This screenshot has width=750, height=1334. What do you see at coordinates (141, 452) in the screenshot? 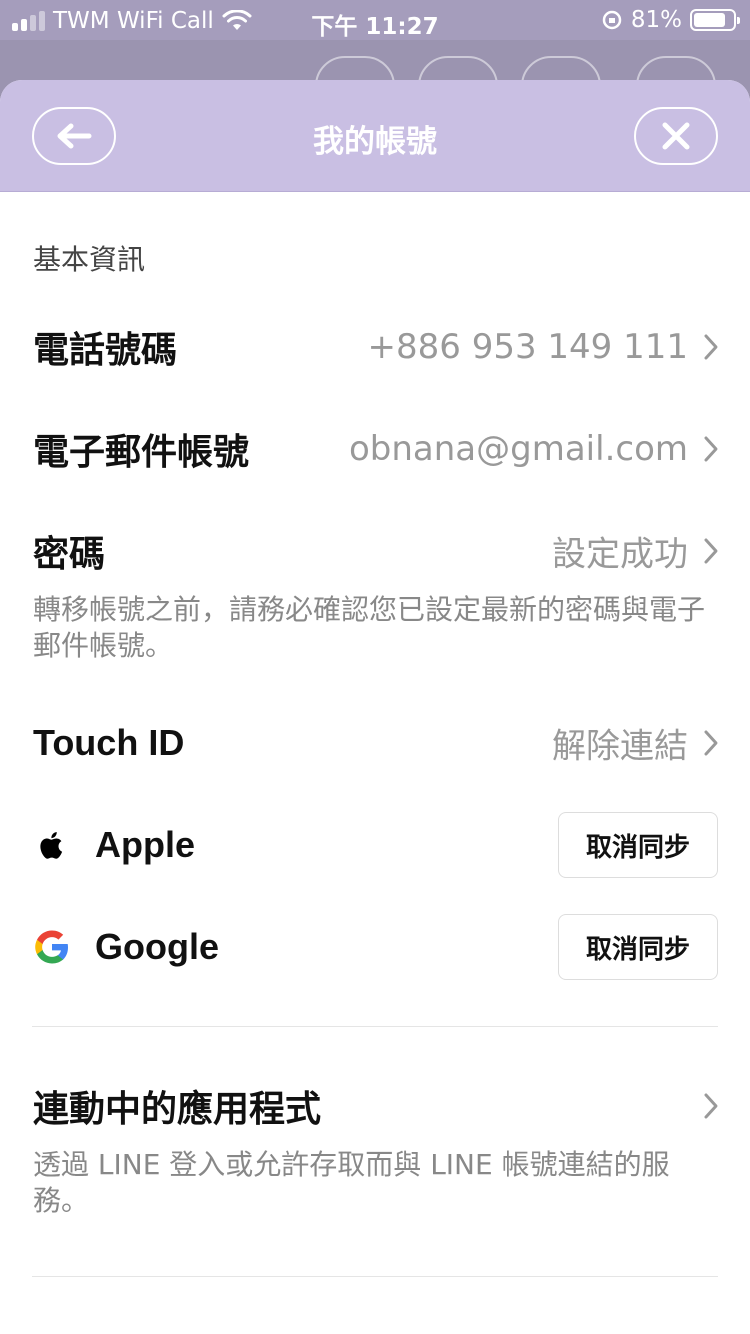
I see `email-label: 電子郵件帳號` at bounding box center [141, 452].